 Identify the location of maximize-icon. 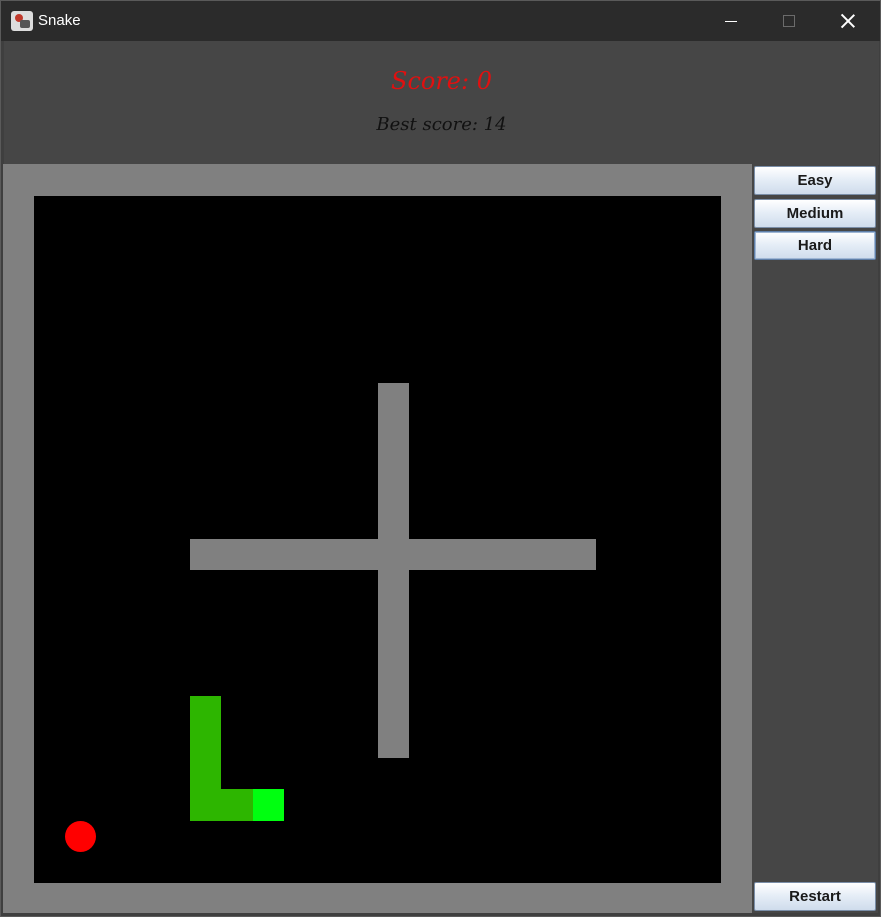
(789, 21).